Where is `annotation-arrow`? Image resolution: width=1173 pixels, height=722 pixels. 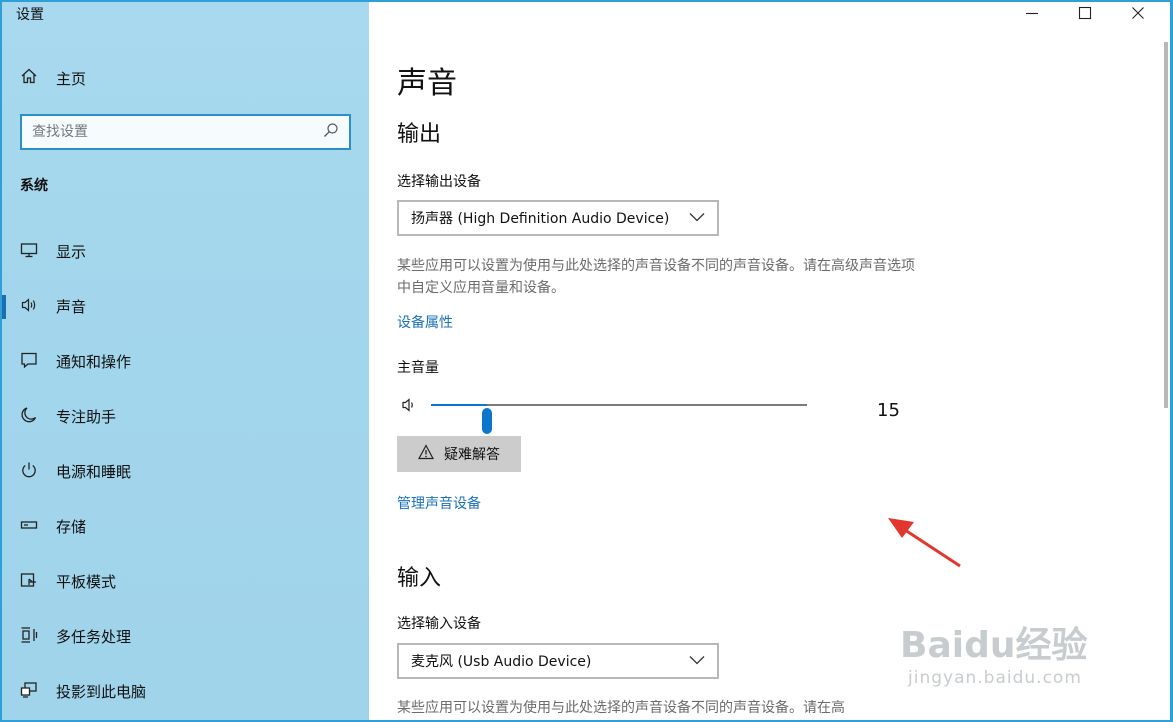 annotation-arrow is located at coordinates (924, 543).